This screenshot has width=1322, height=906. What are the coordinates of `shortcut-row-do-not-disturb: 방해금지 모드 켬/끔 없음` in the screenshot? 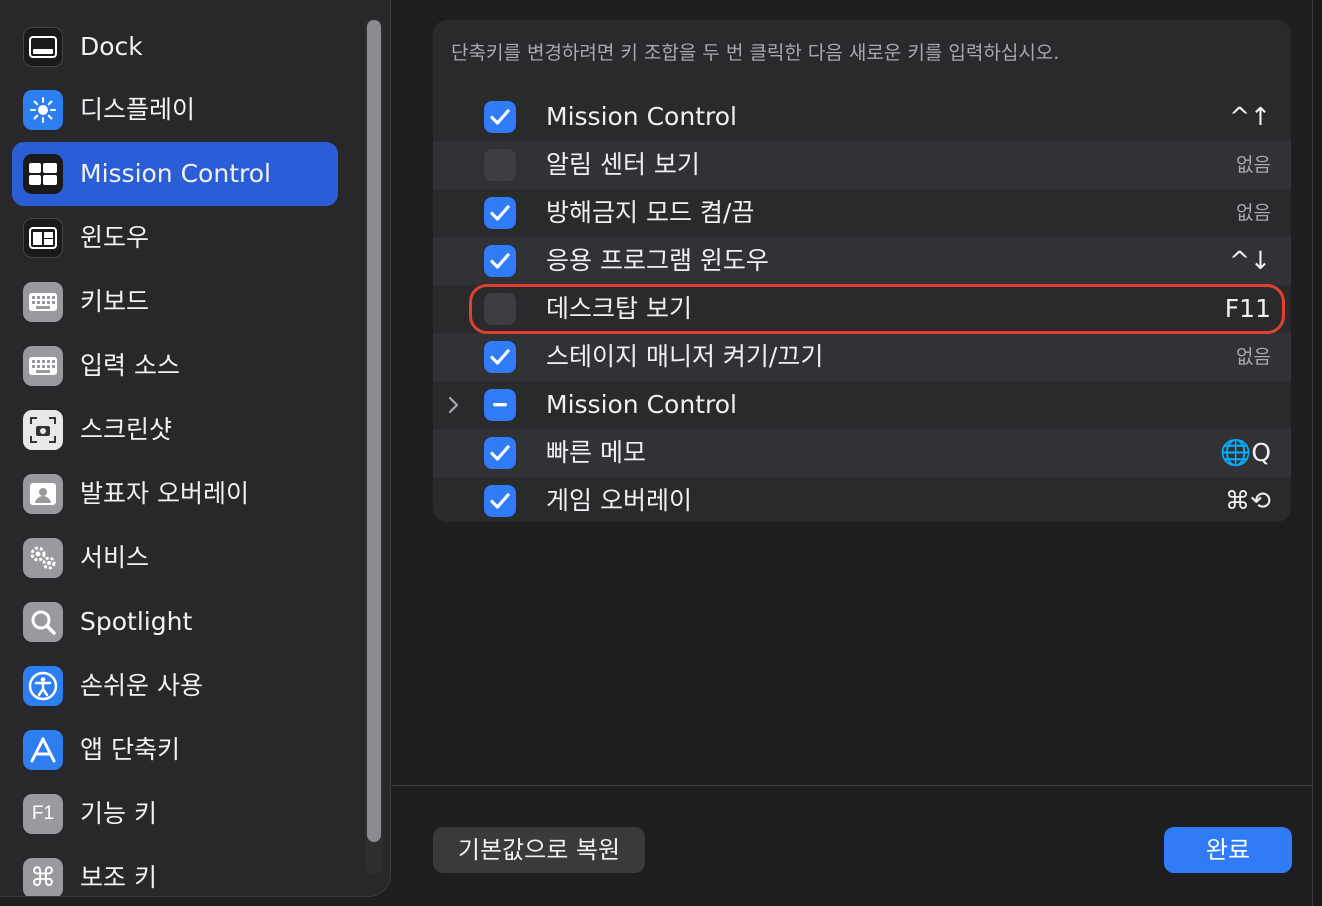 It's located at (862, 213).